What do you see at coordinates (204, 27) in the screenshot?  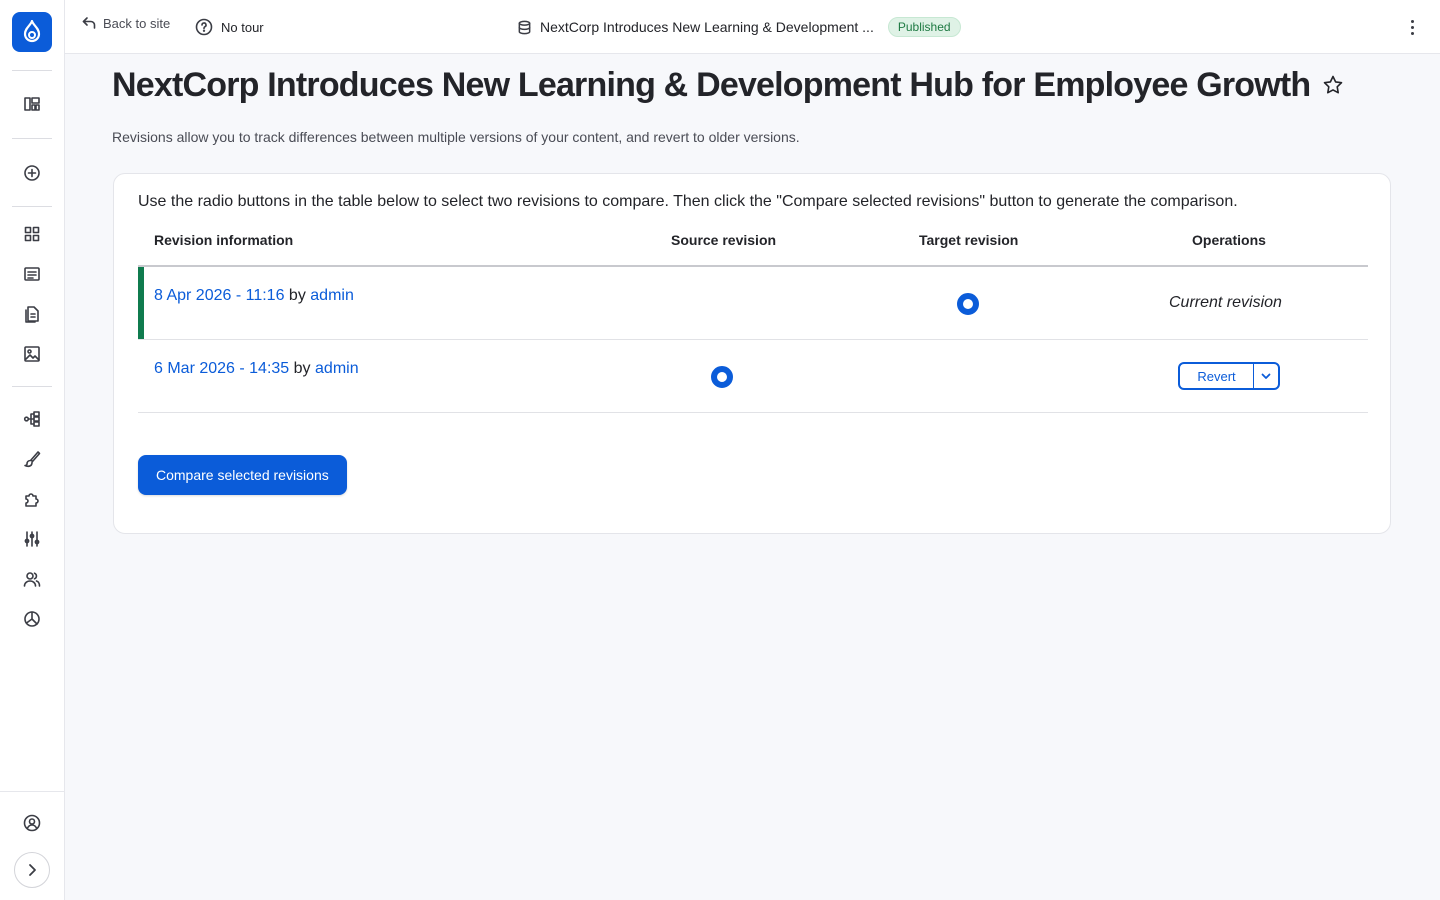 I see `help-icon` at bounding box center [204, 27].